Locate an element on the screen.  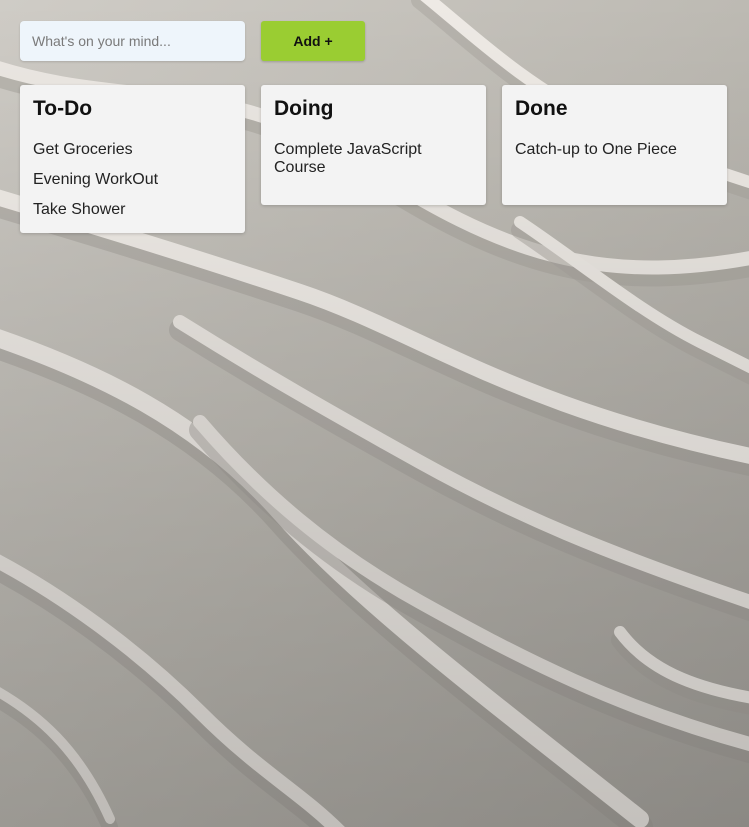
task-item: Take Shower is located at coordinates (132, 210).